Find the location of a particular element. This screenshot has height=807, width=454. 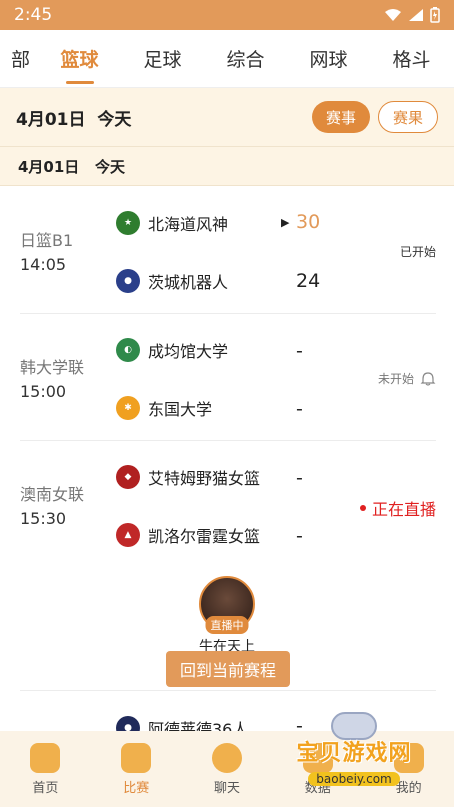

date-bar: 4月01日 今天 赛事 赛果 is located at coordinates (227, 117).